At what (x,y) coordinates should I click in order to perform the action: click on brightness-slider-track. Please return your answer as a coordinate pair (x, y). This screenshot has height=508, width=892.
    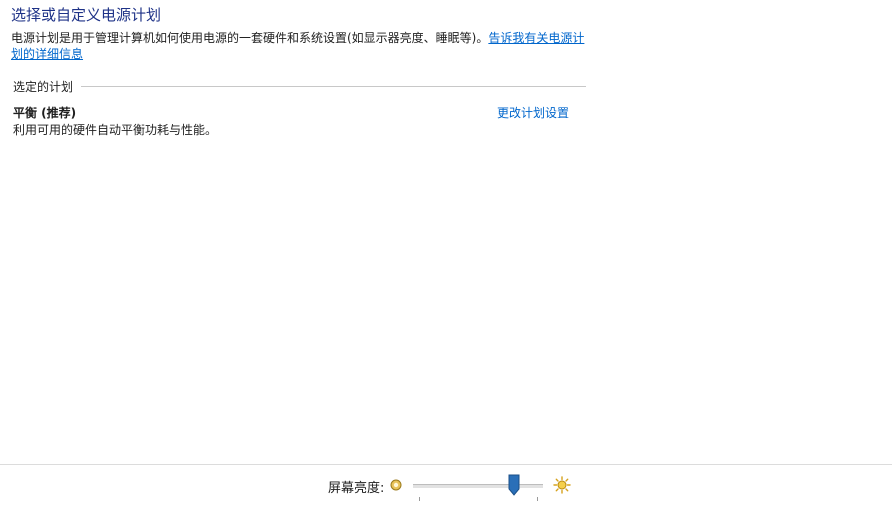
    Looking at the image, I should click on (478, 486).